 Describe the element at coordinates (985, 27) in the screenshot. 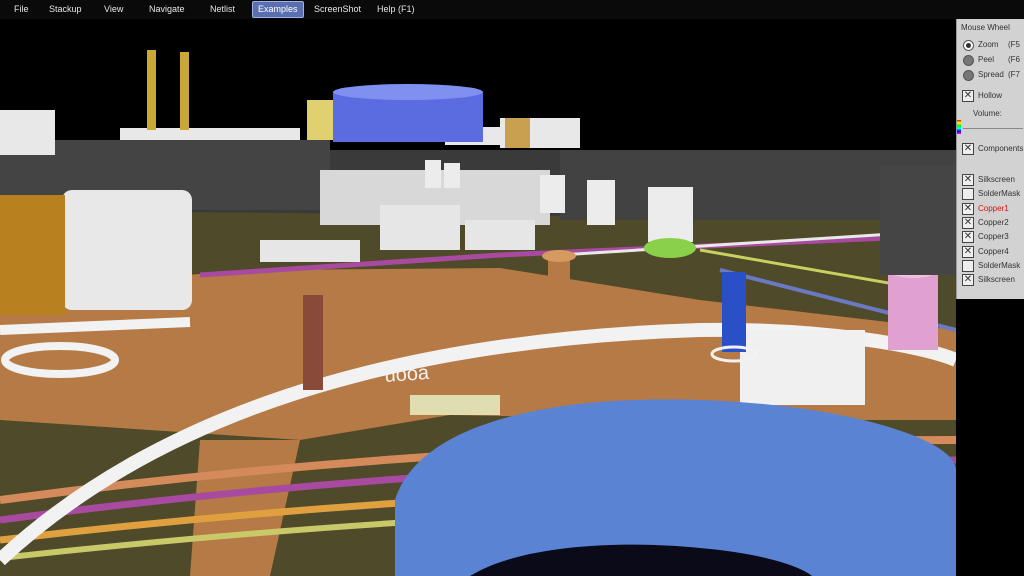

I see `mouse-wheel-title: Mouse Wheel` at that location.